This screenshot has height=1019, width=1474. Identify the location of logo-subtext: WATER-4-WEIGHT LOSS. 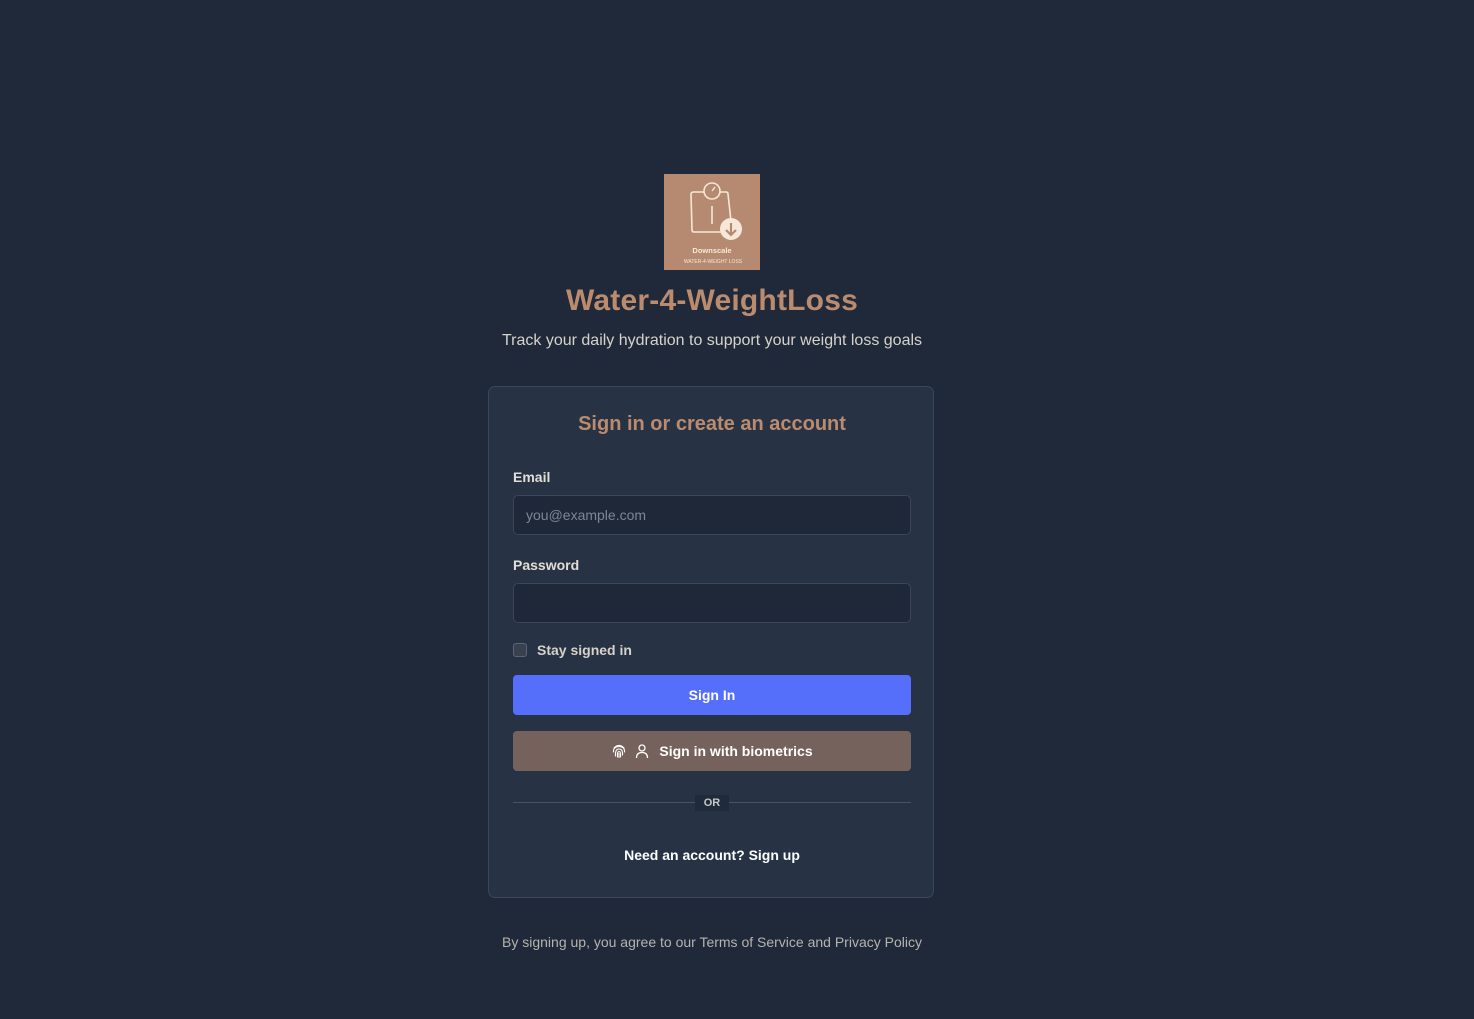
(713, 262).